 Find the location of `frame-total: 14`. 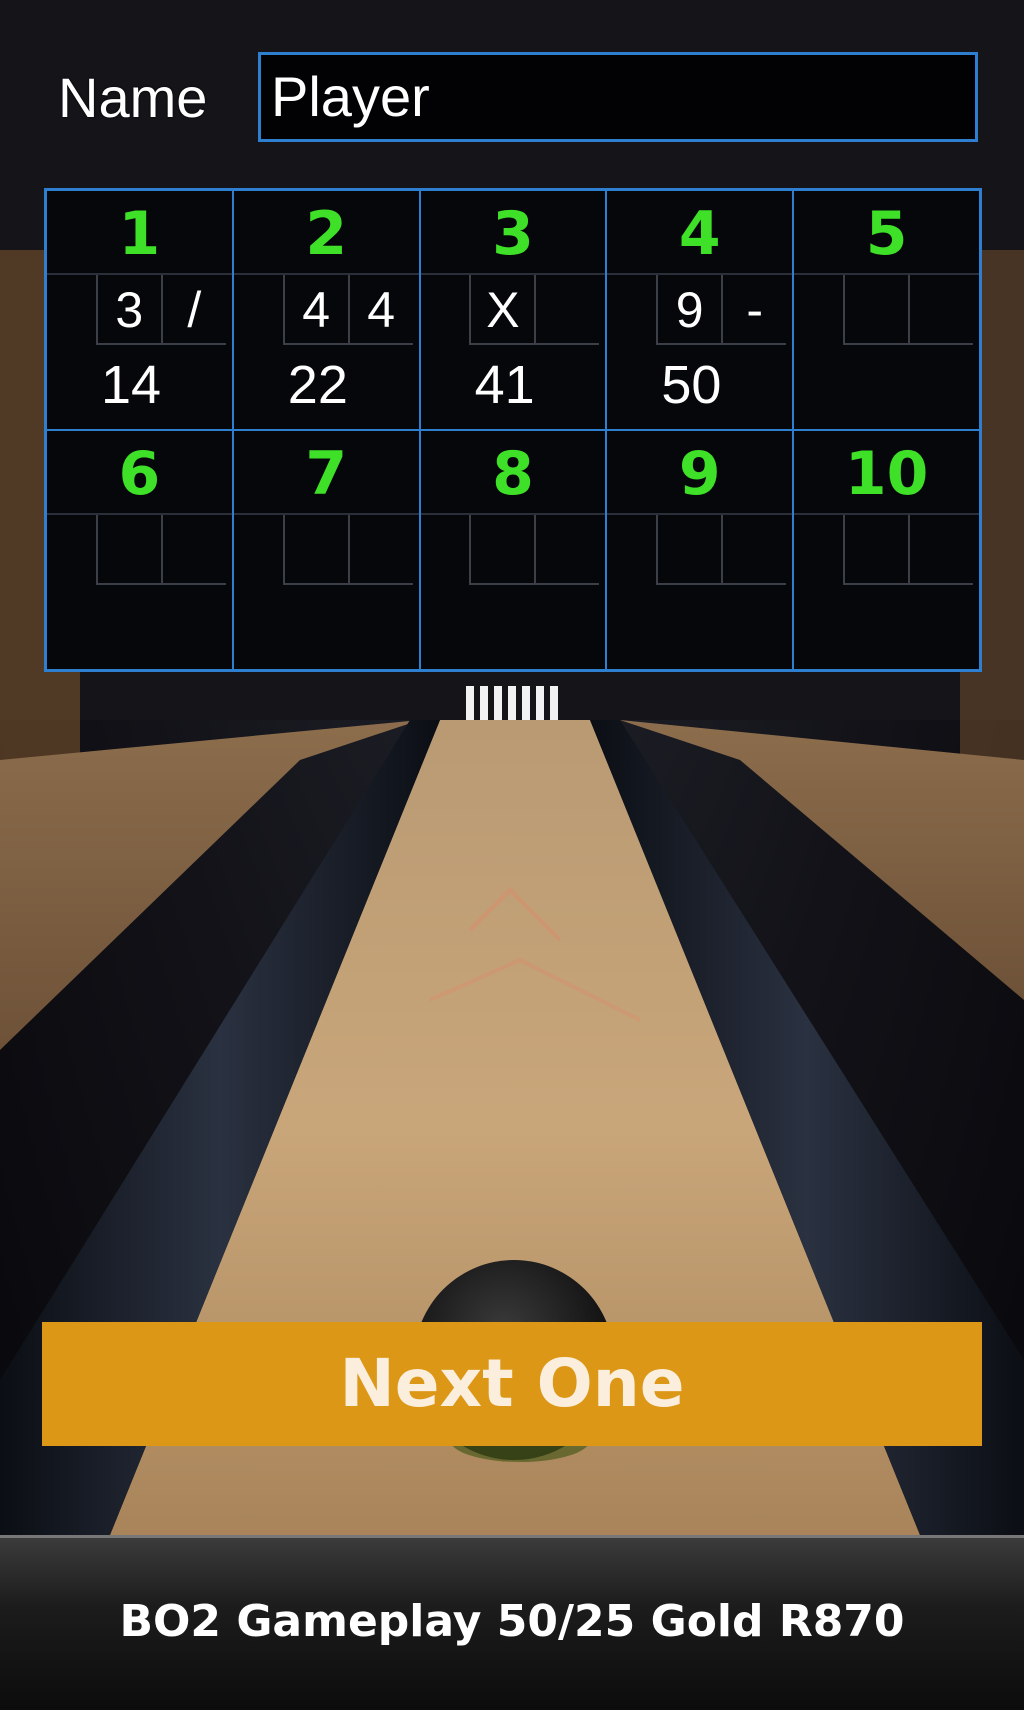

frame-total: 14 is located at coordinates (131, 385).